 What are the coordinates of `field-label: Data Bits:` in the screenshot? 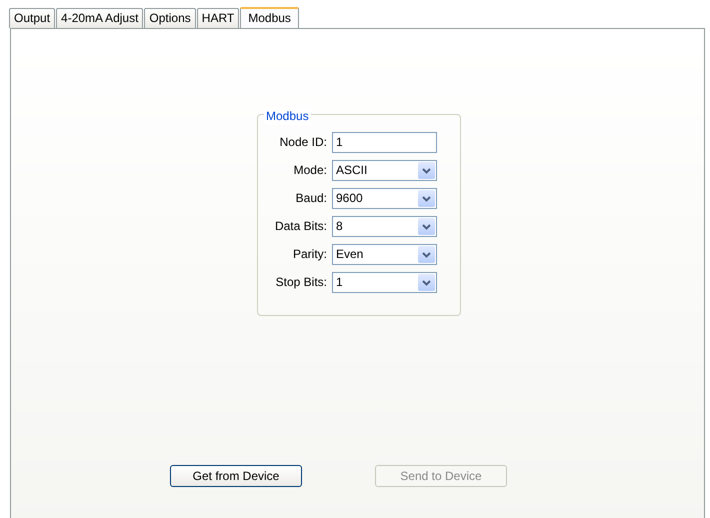 It's located at (301, 226).